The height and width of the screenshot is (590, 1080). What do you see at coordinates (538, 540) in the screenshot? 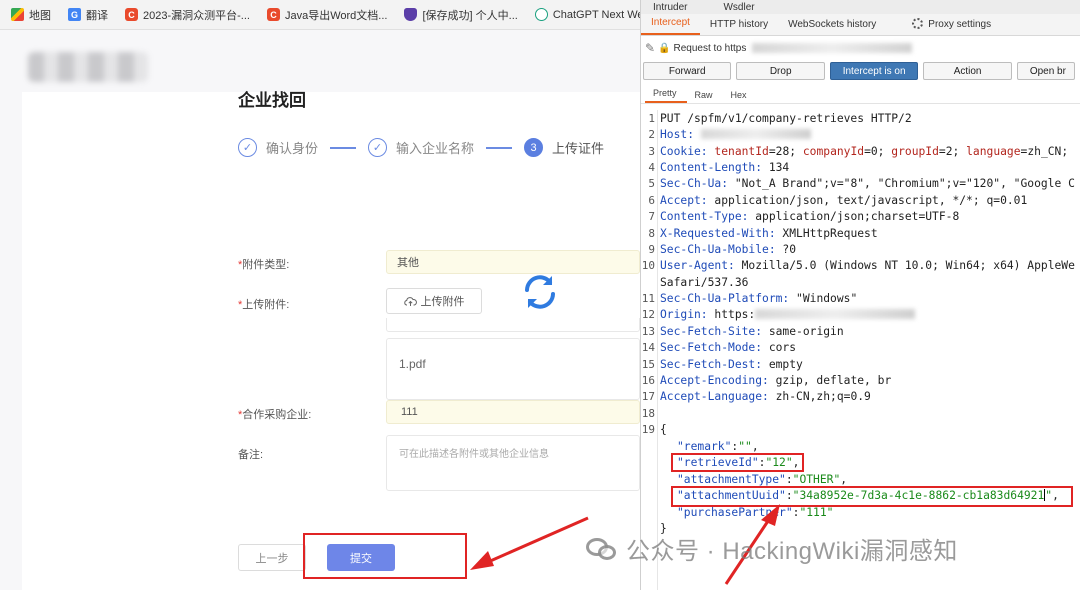
I see `arrow-to-submit` at bounding box center [538, 540].